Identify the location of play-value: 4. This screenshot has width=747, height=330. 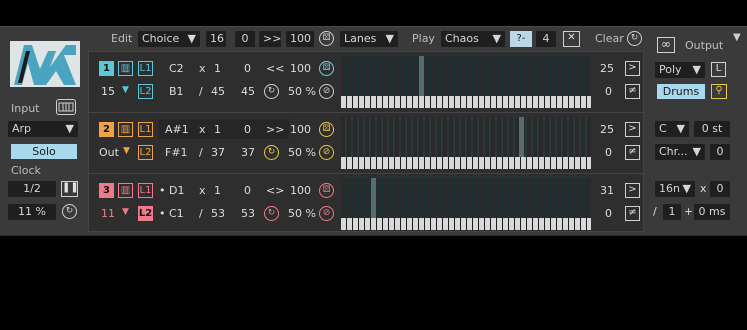
(546, 39).